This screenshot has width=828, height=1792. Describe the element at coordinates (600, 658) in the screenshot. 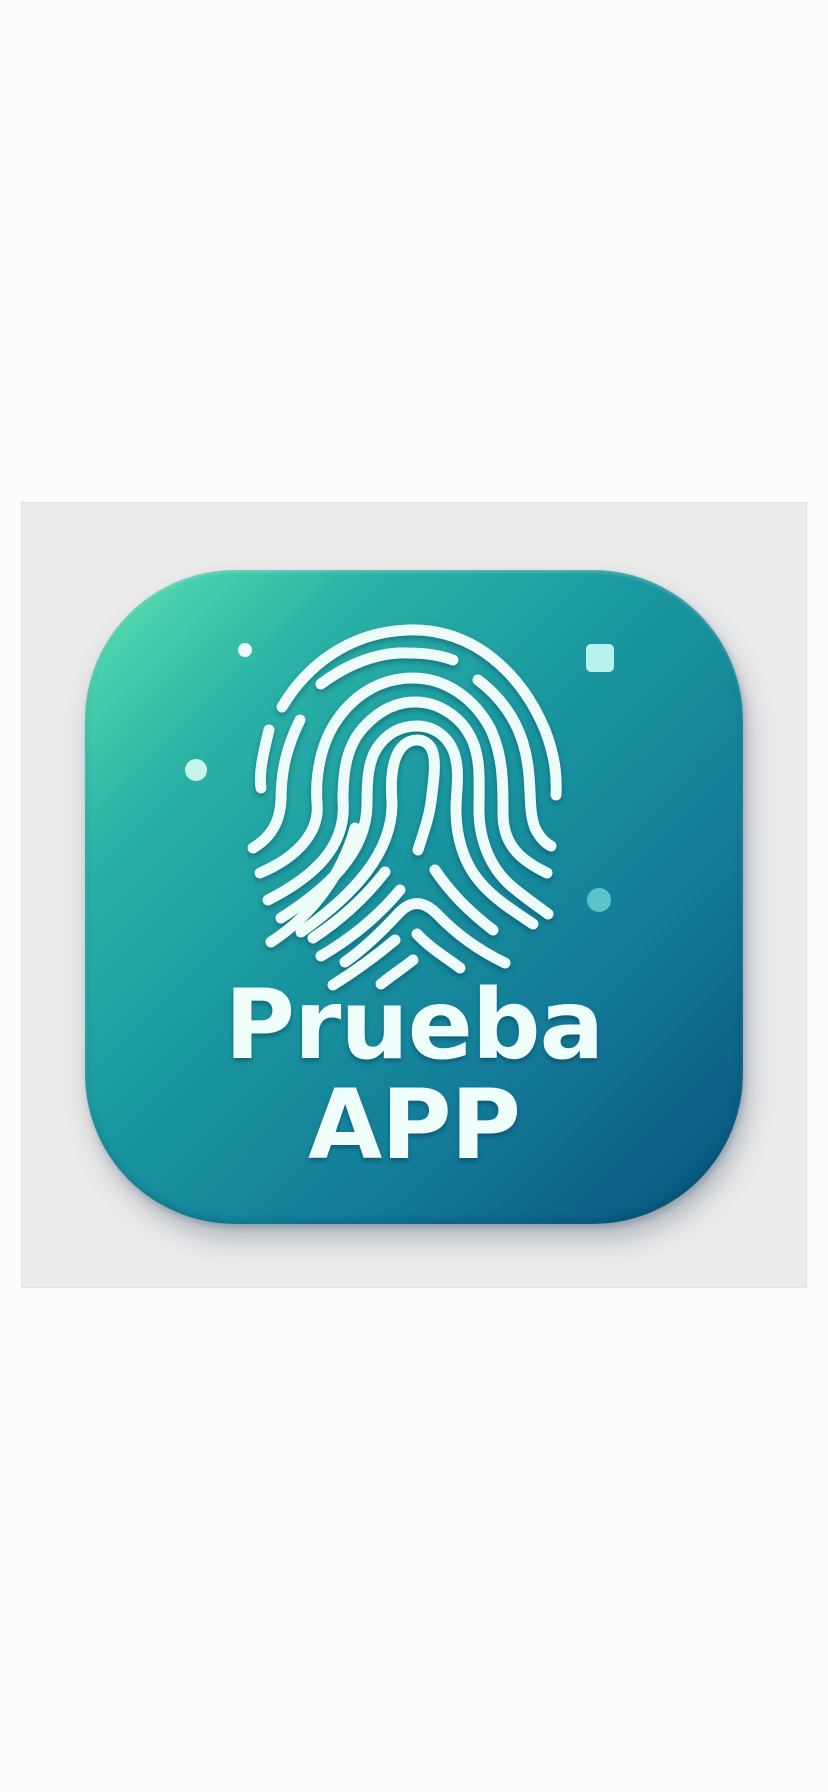

I see `decor-square` at that location.